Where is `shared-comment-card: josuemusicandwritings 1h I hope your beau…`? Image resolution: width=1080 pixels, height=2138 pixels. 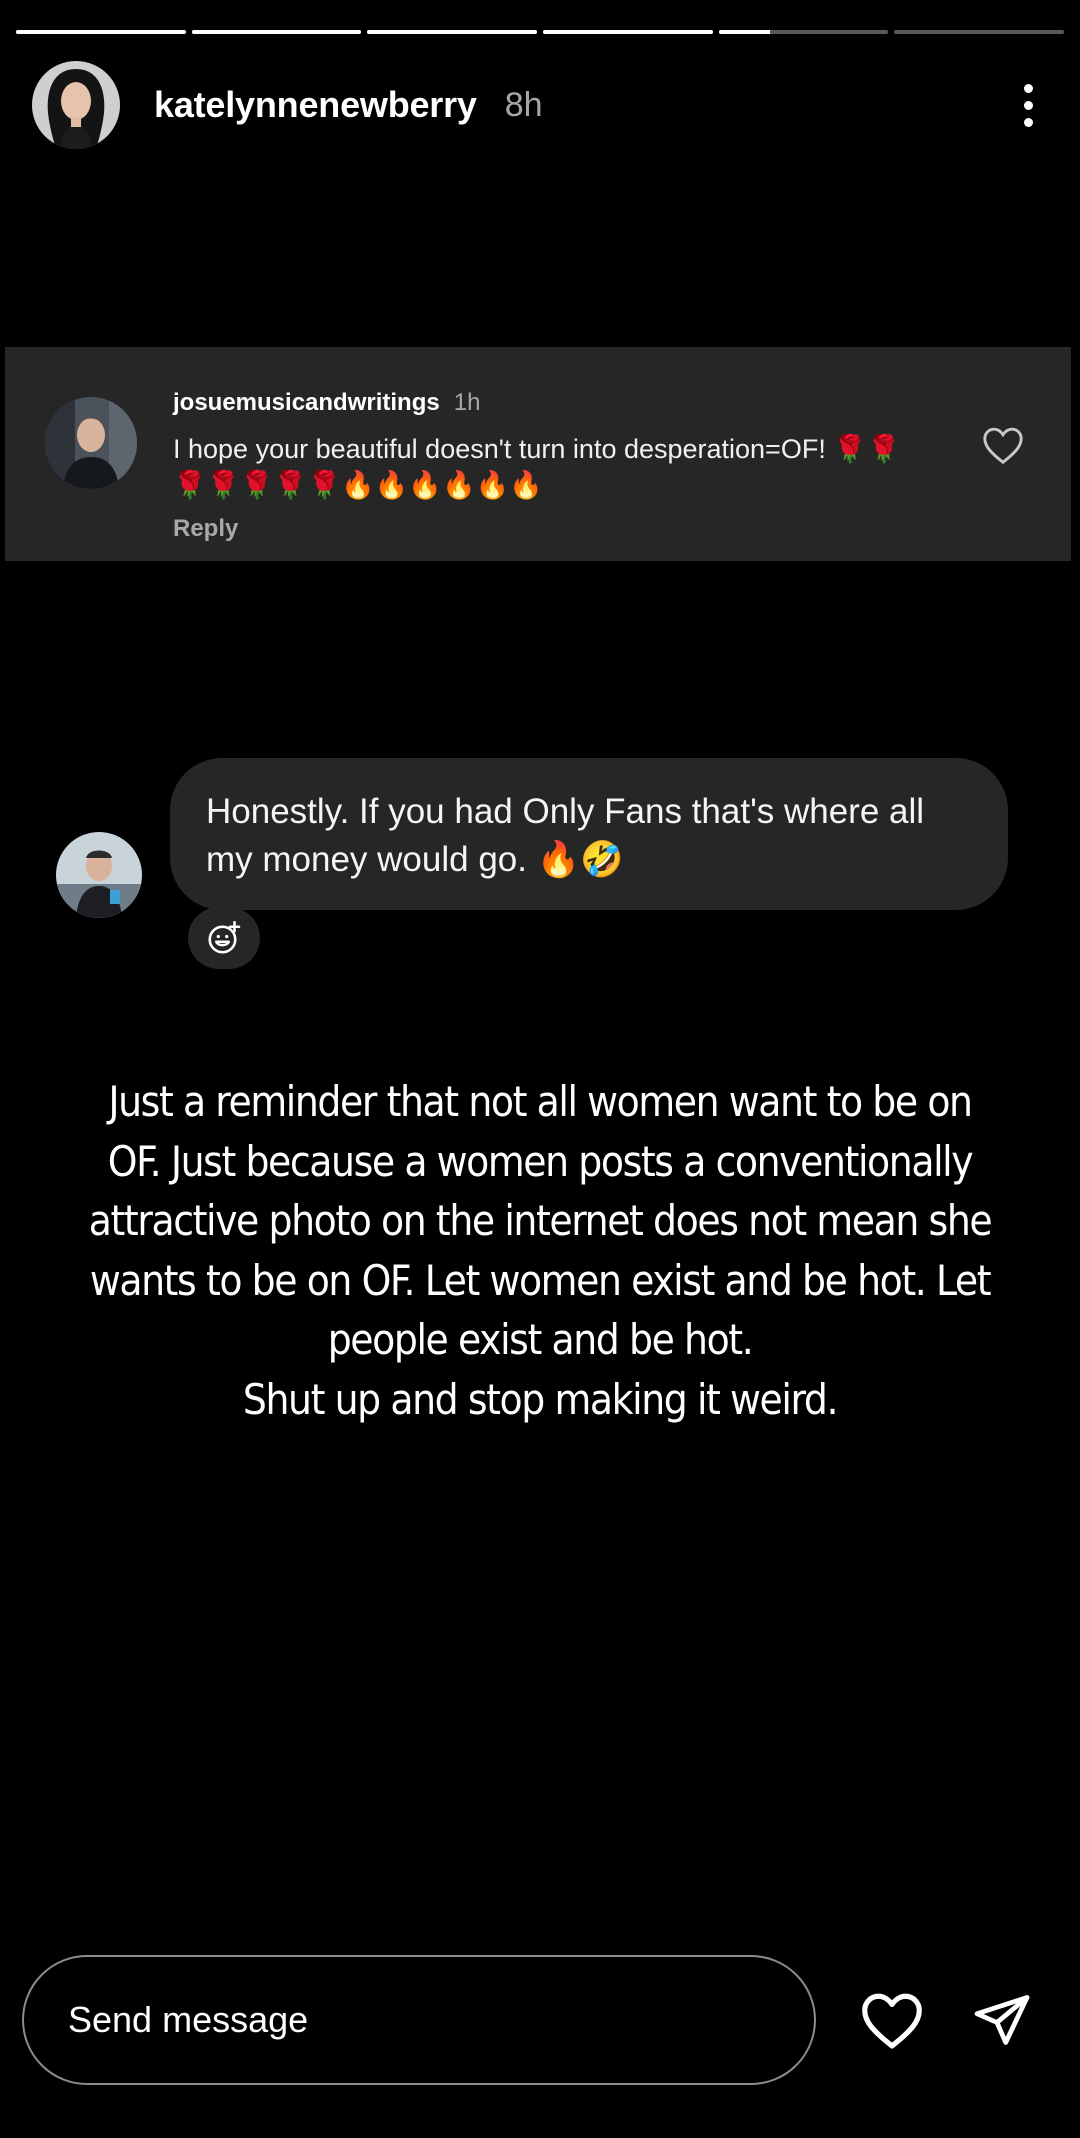 shared-comment-card: josuemusicandwritings 1h I hope your beau… is located at coordinates (538, 454).